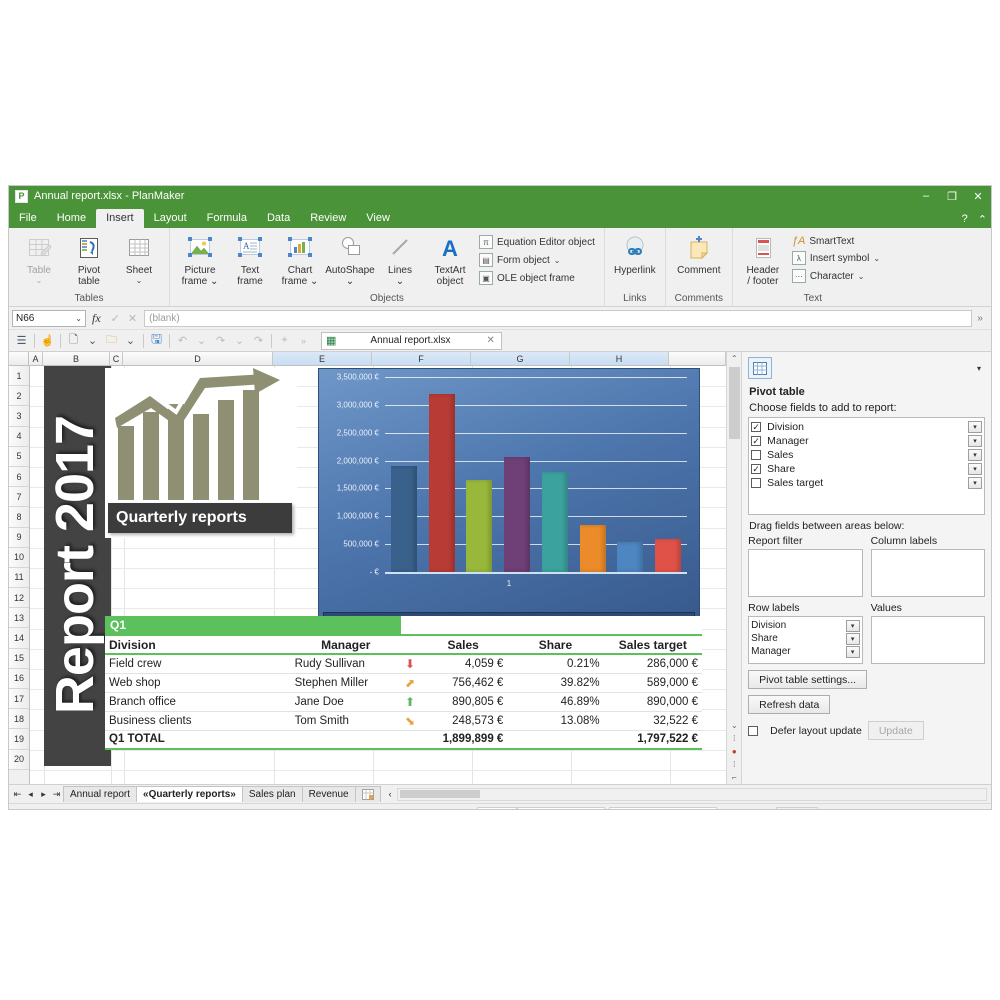  What do you see at coordinates (100, 794) in the screenshot?
I see `sheet-tab-annual-report: Annual report` at bounding box center [100, 794].